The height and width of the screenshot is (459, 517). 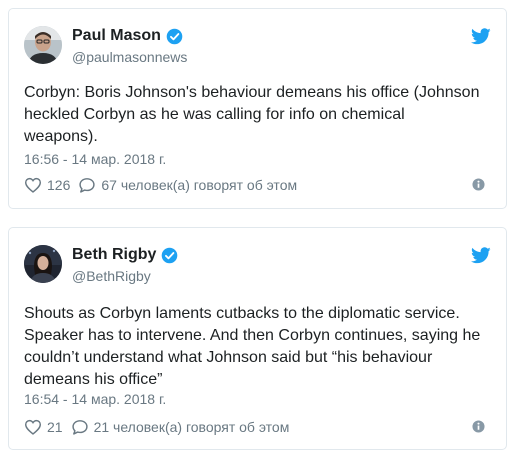 I want to click on tweet-header: Beth Rigby @BethRigby, so click(x=257, y=265).